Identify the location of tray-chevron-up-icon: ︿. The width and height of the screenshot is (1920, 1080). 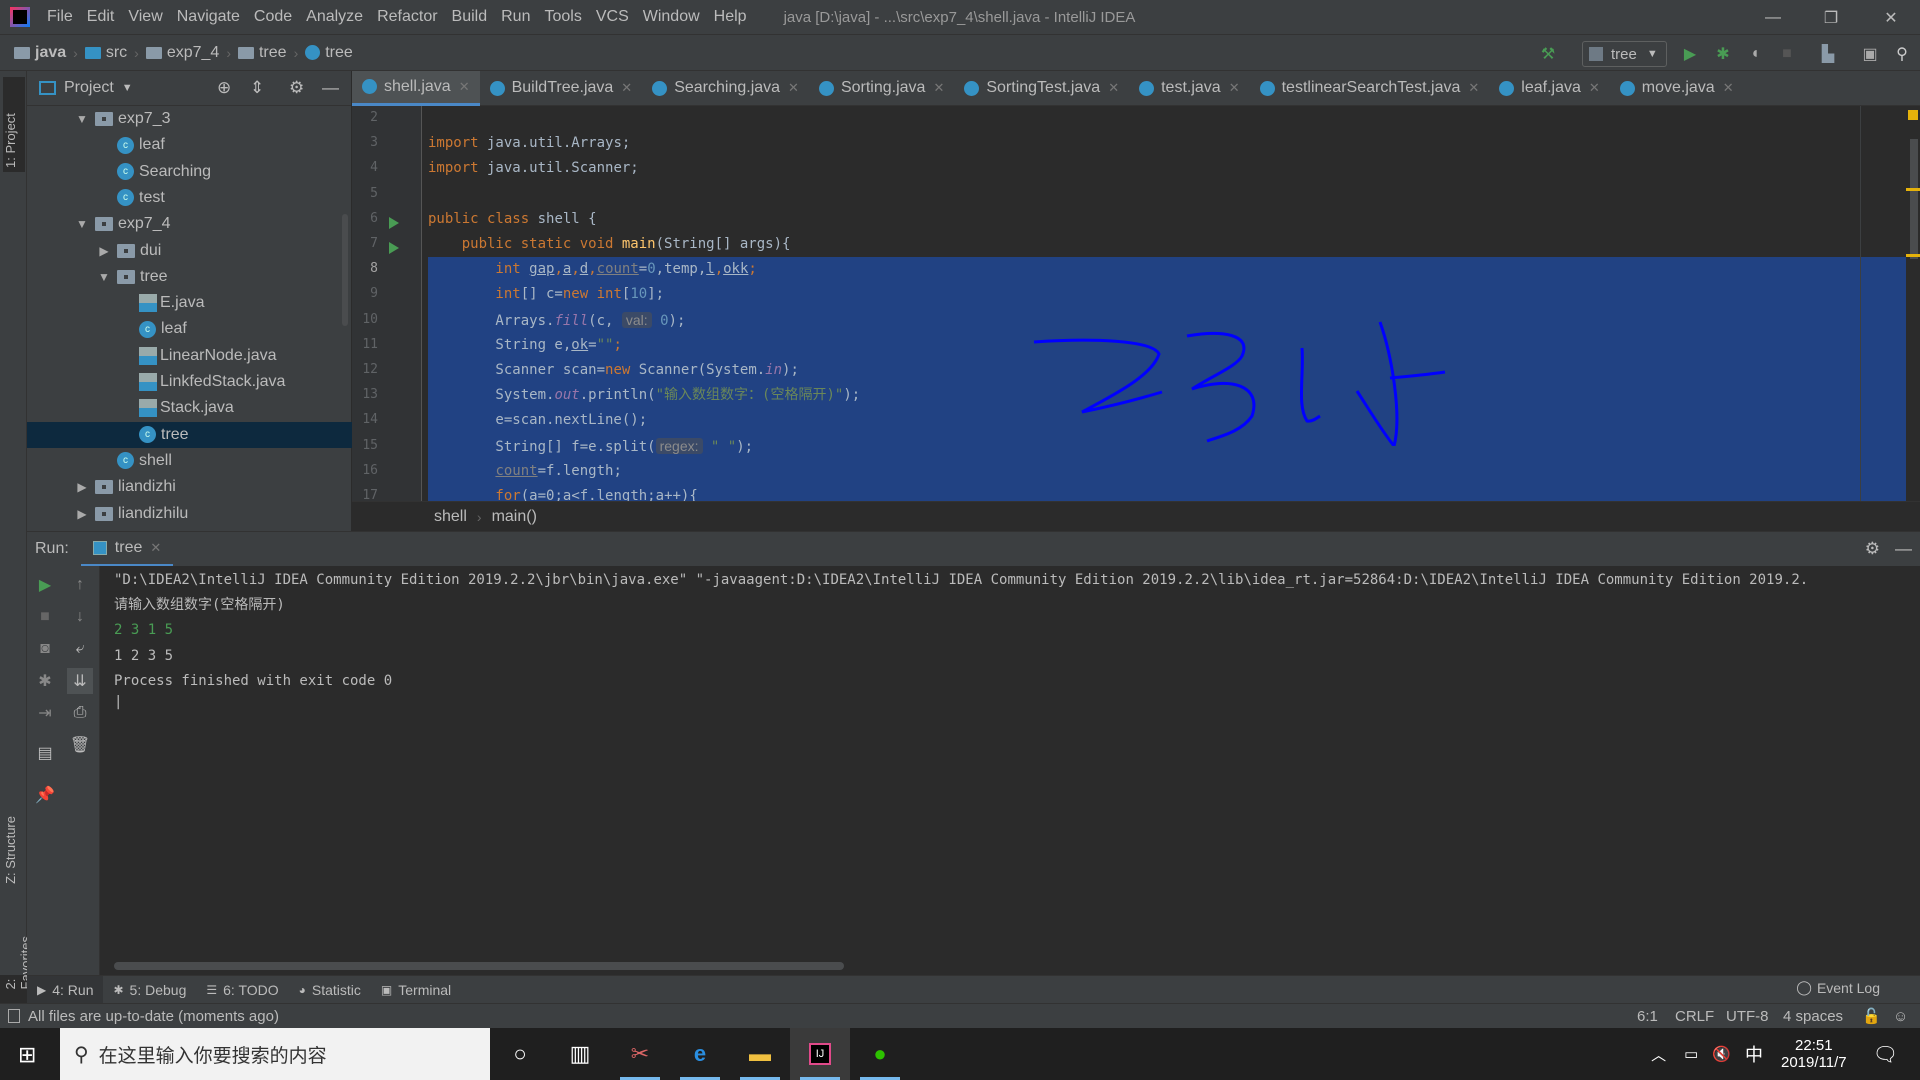
(1658, 1054).